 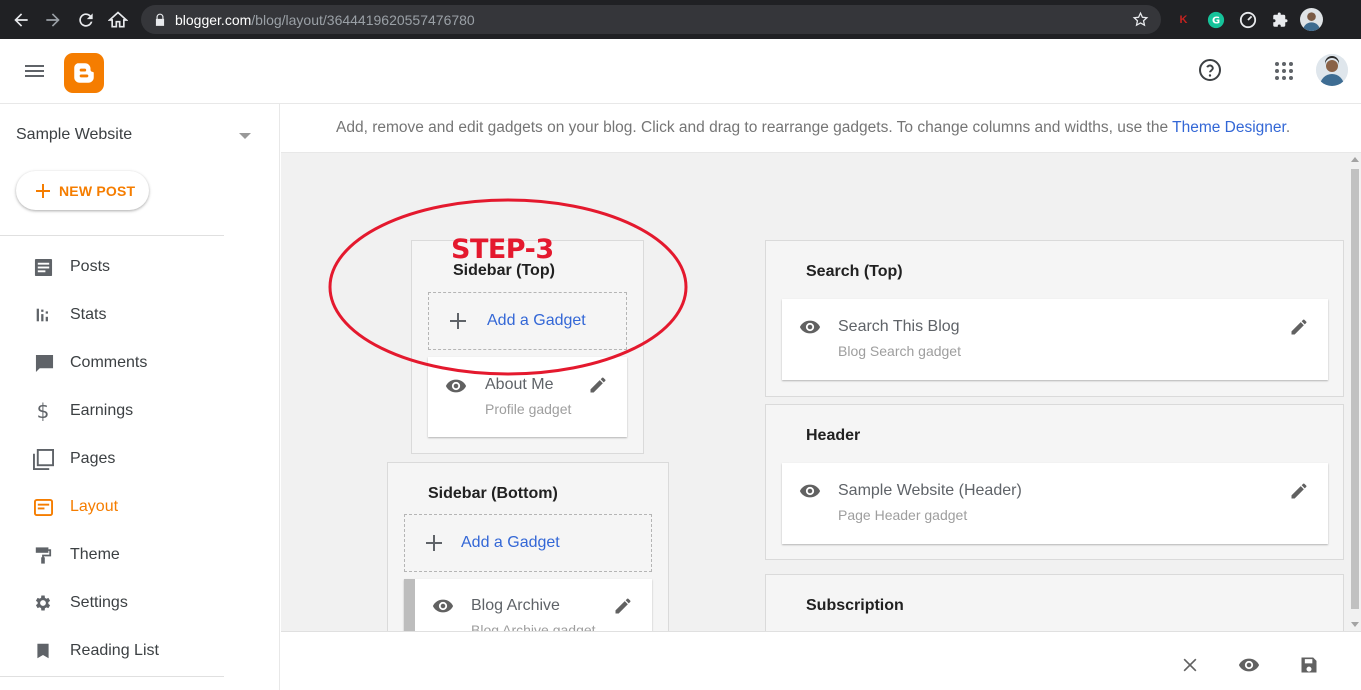 I want to click on gadget-name: Blog Archive, so click(x=515, y=605).